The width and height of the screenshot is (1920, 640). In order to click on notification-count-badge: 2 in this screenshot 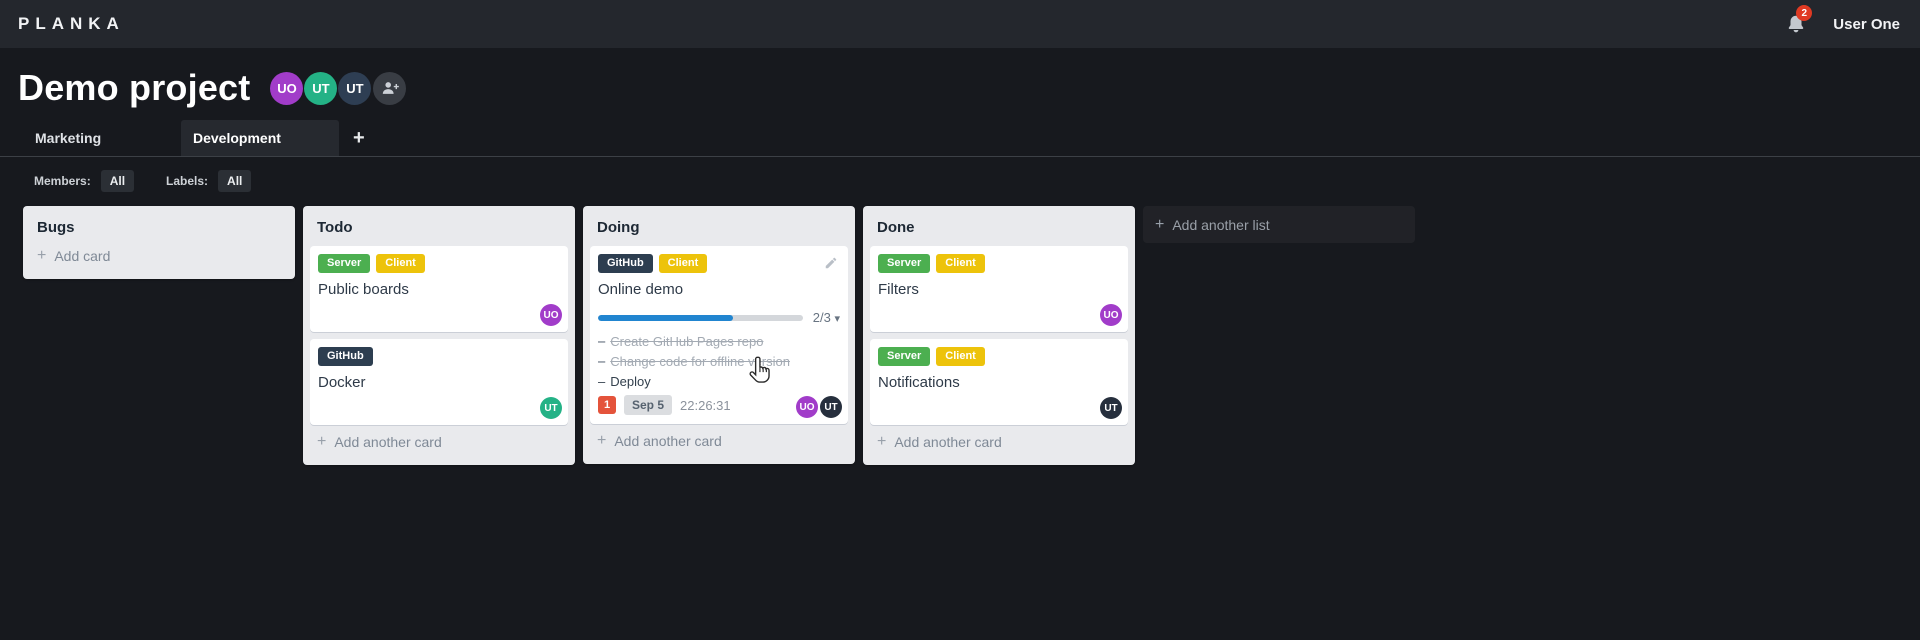, I will do `click(1804, 13)`.